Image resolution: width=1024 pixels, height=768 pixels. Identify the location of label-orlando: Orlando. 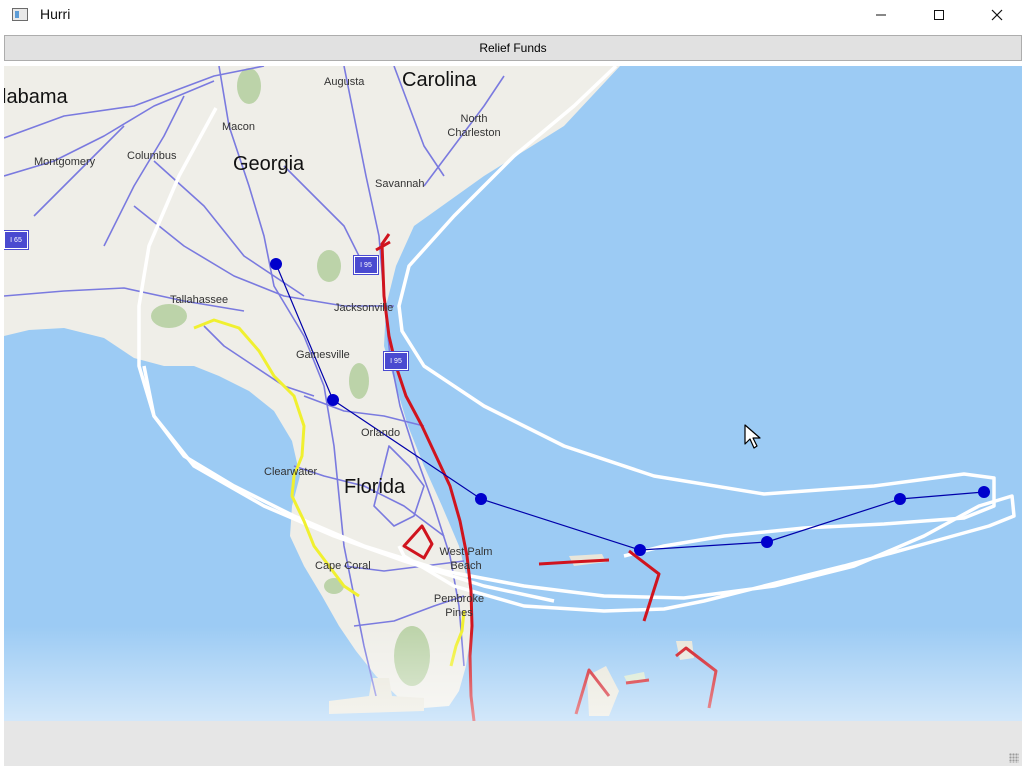
(381, 433).